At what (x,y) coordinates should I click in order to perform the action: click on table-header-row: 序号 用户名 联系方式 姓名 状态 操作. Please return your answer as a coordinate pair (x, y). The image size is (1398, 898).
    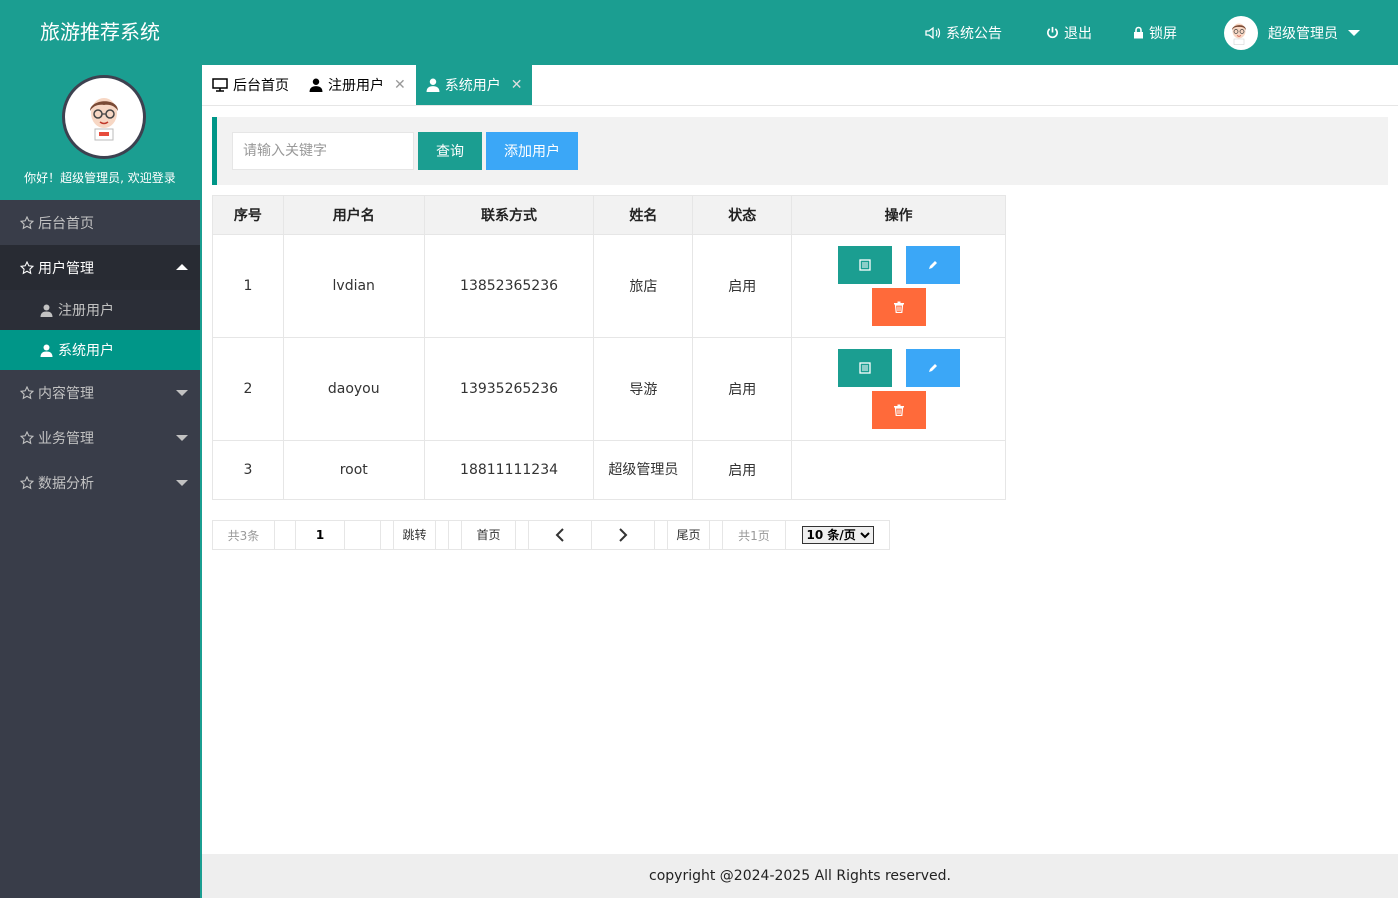
    Looking at the image, I should click on (609, 215).